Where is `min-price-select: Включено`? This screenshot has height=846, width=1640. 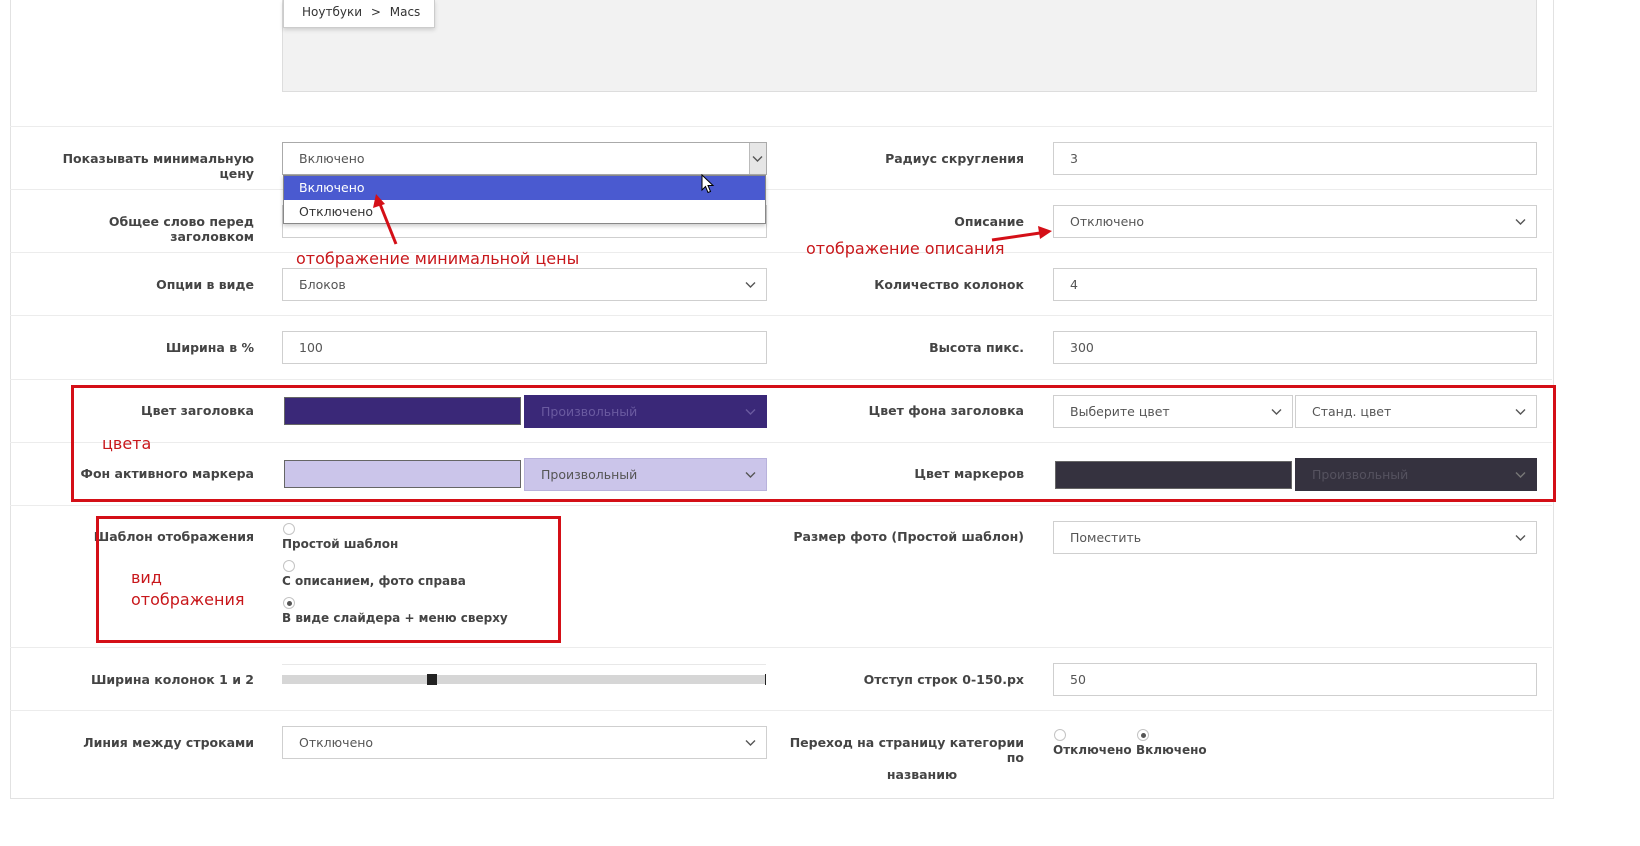 min-price-select: Включено is located at coordinates (524, 158).